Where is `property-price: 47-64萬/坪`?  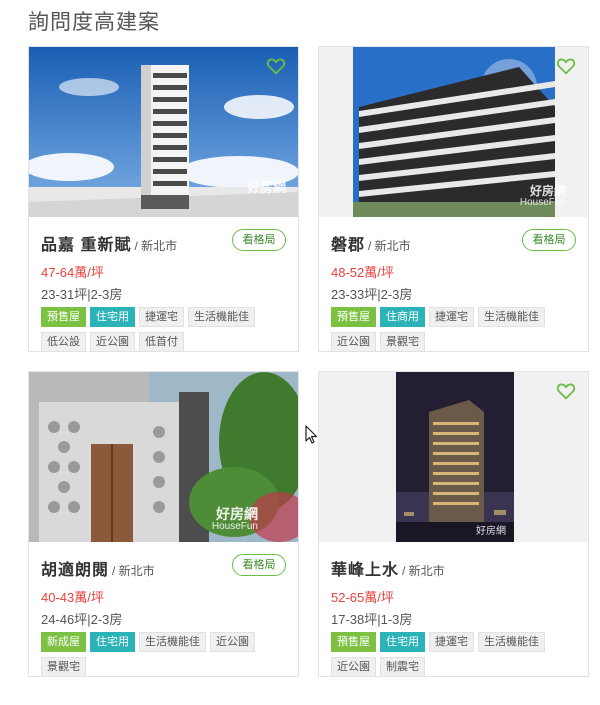 property-price: 47-64萬/坪 is located at coordinates (72, 272).